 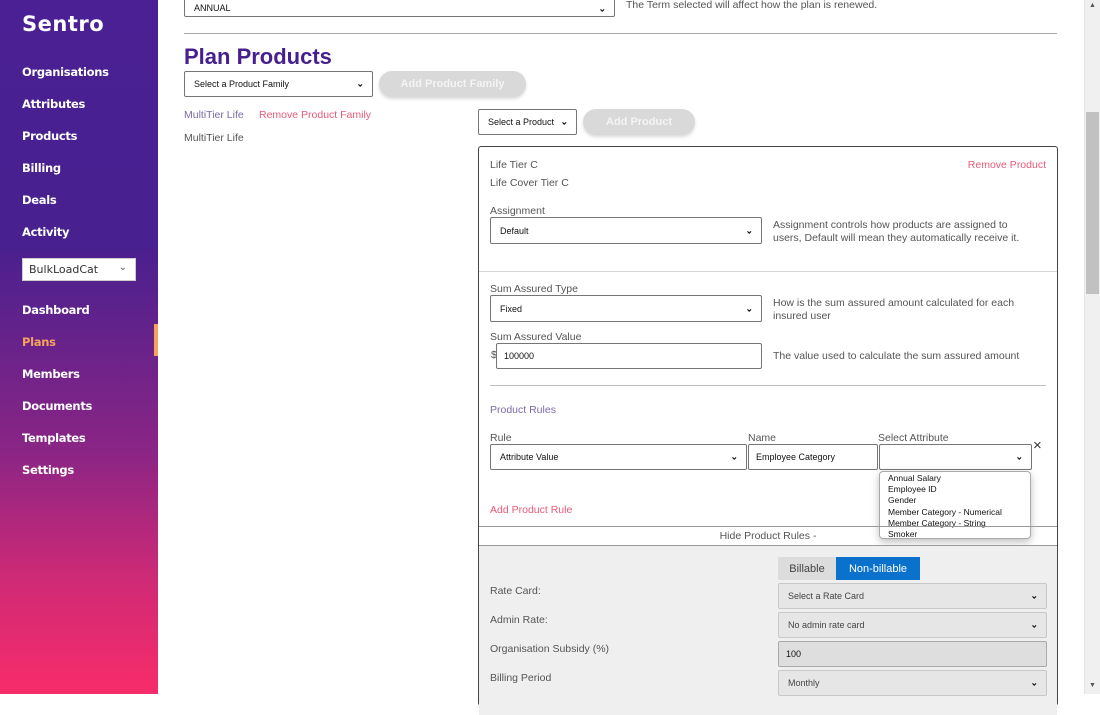 I want to click on product-name: Life Tier C, so click(x=514, y=165).